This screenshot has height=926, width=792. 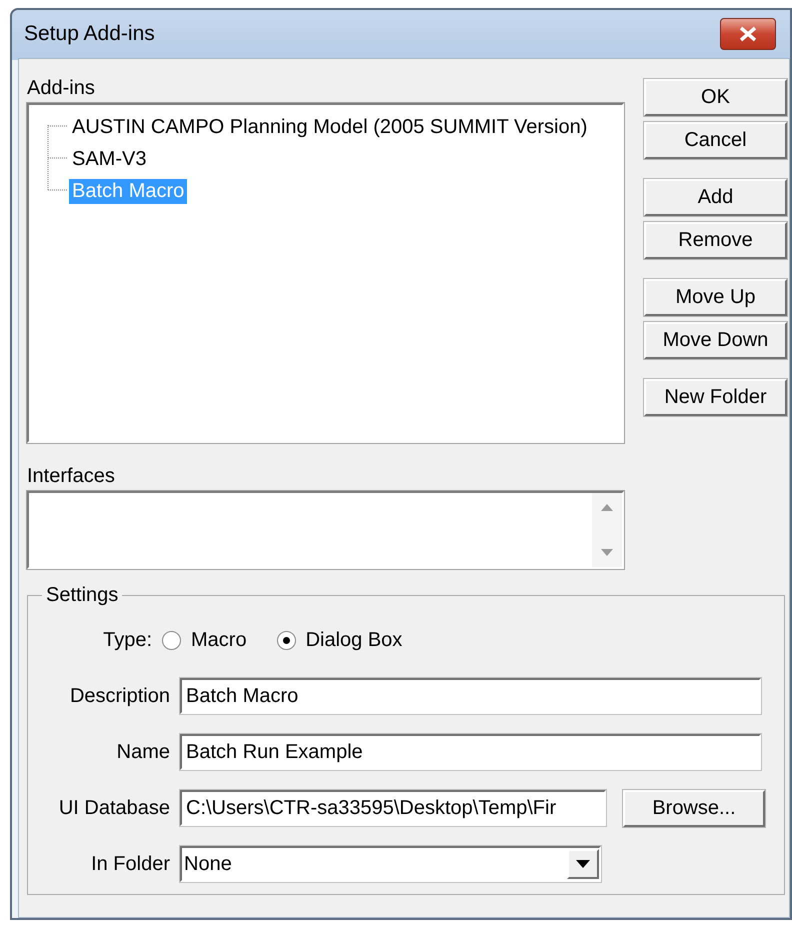 I want to click on close-icon, so click(x=748, y=34).